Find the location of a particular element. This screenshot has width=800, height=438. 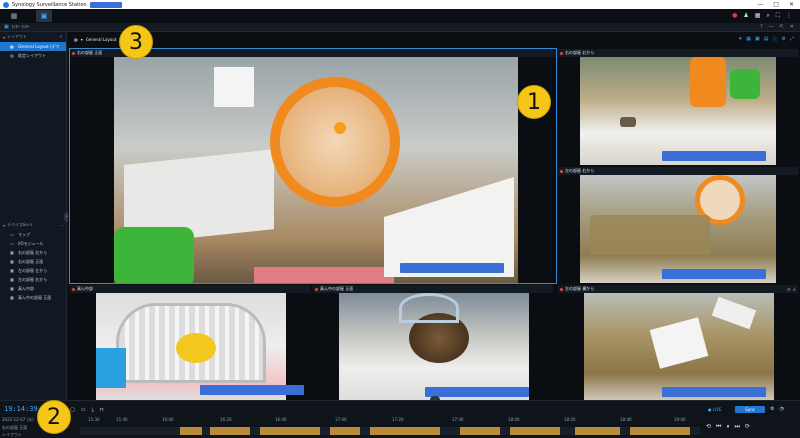

sidebar-item-default-layout: ▦ 既定レイアウト is located at coordinates (33, 55).